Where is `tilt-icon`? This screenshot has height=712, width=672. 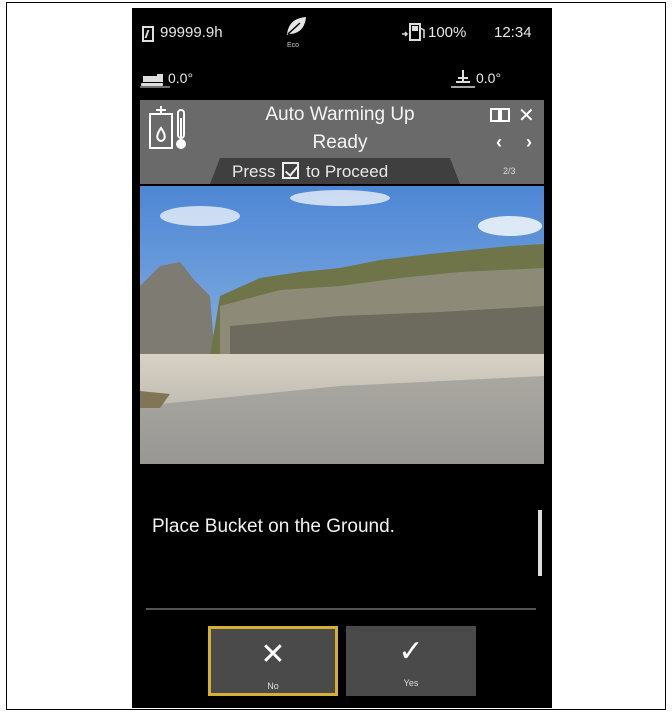 tilt-icon is located at coordinates (463, 79).